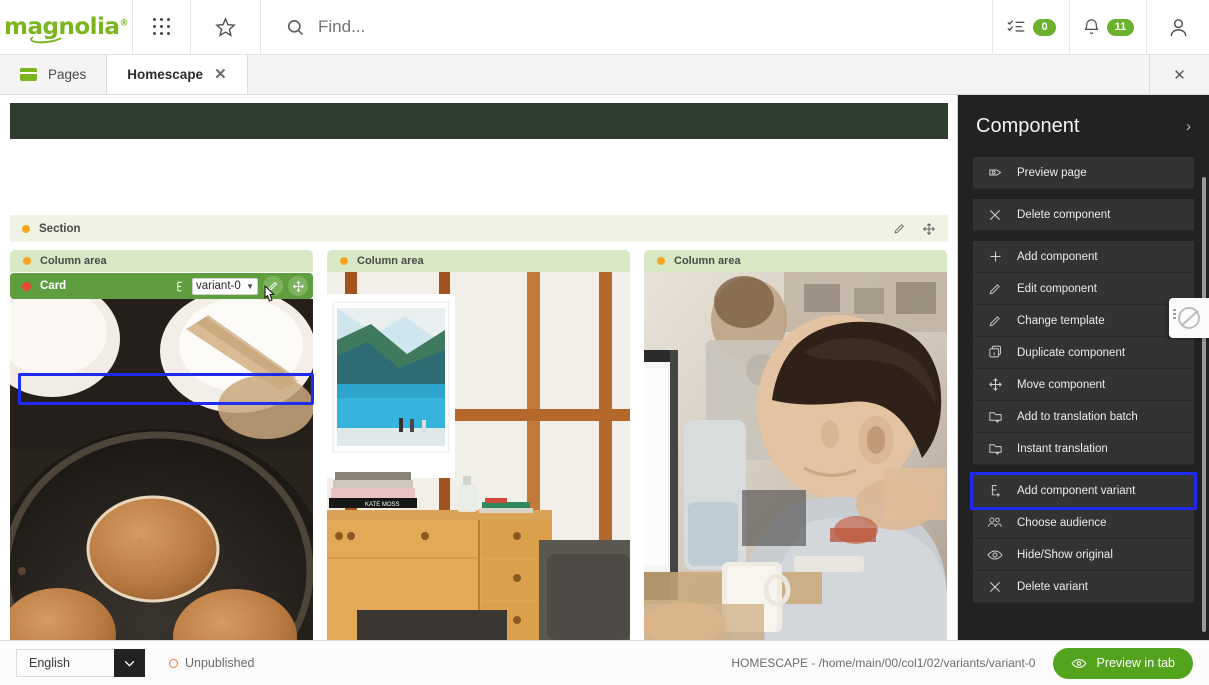 This screenshot has height=685, width=1209. What do you see at coordinates (295, 27) in the screenshot?
I see `search-icon` at bounding box center [295, 27].